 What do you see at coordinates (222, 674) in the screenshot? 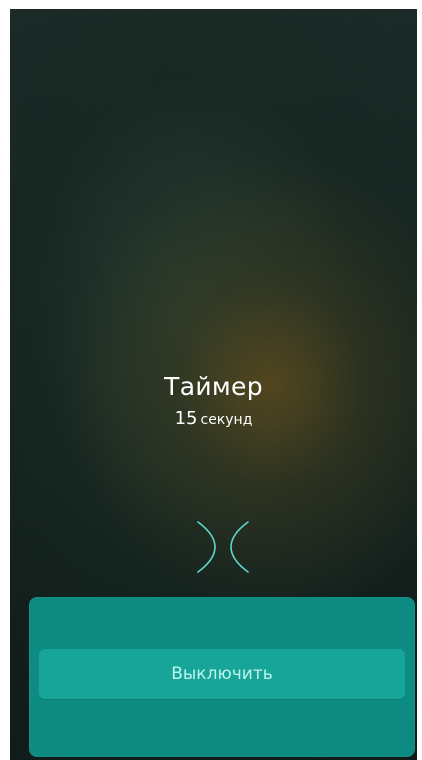
I see `turn-off-button: Выключить` at bounding box center [222, 674].